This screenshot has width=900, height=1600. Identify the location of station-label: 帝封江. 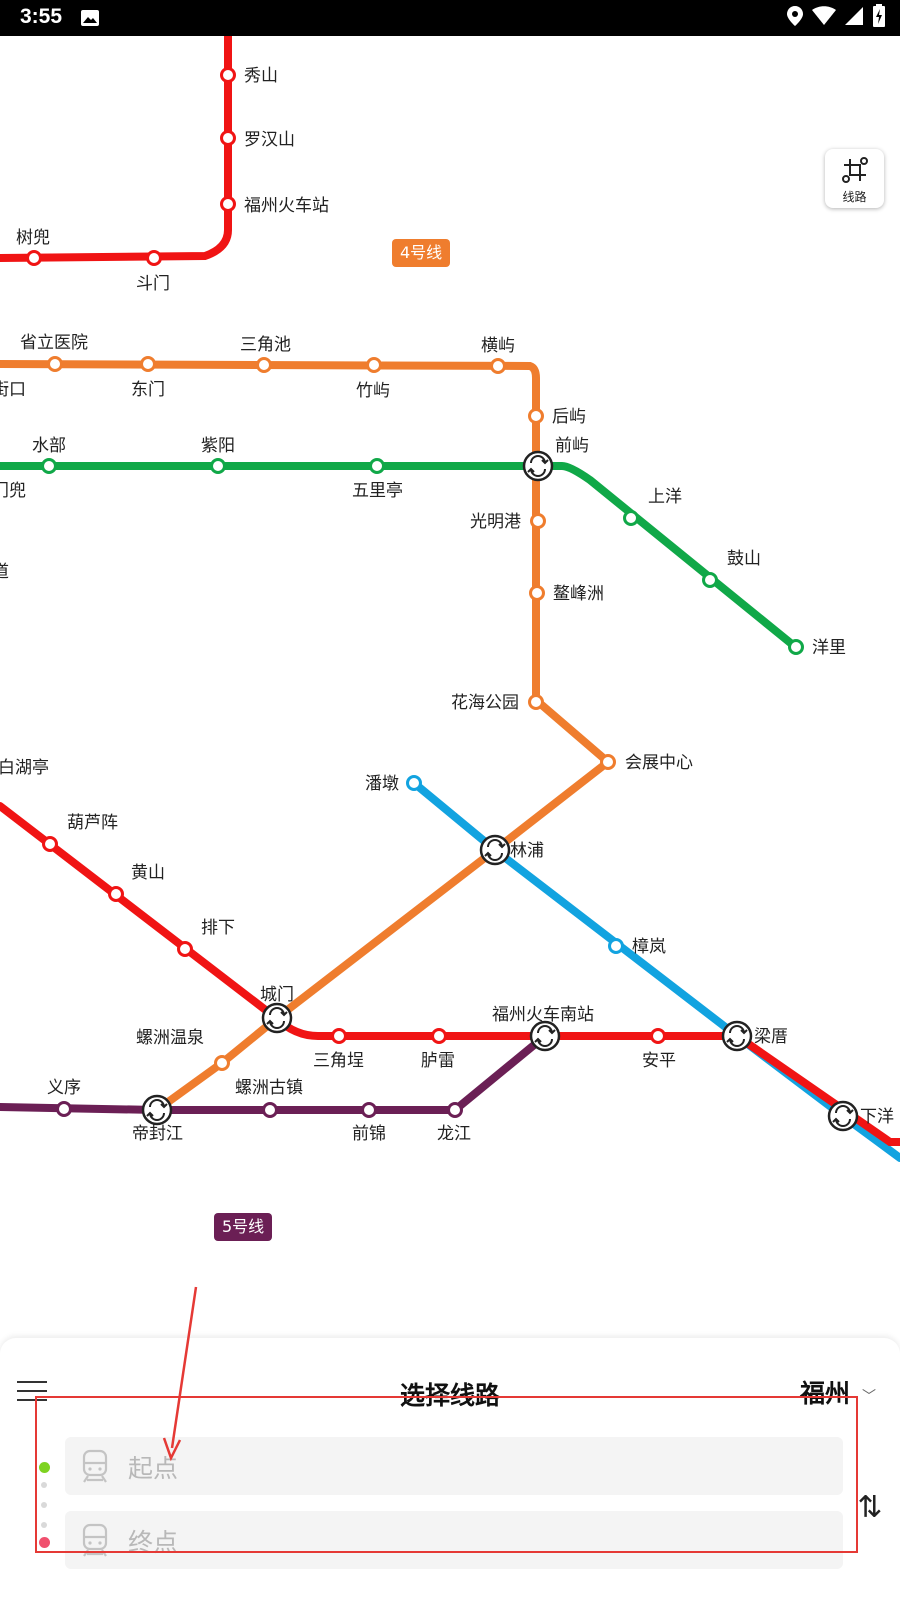
(157, 1134).